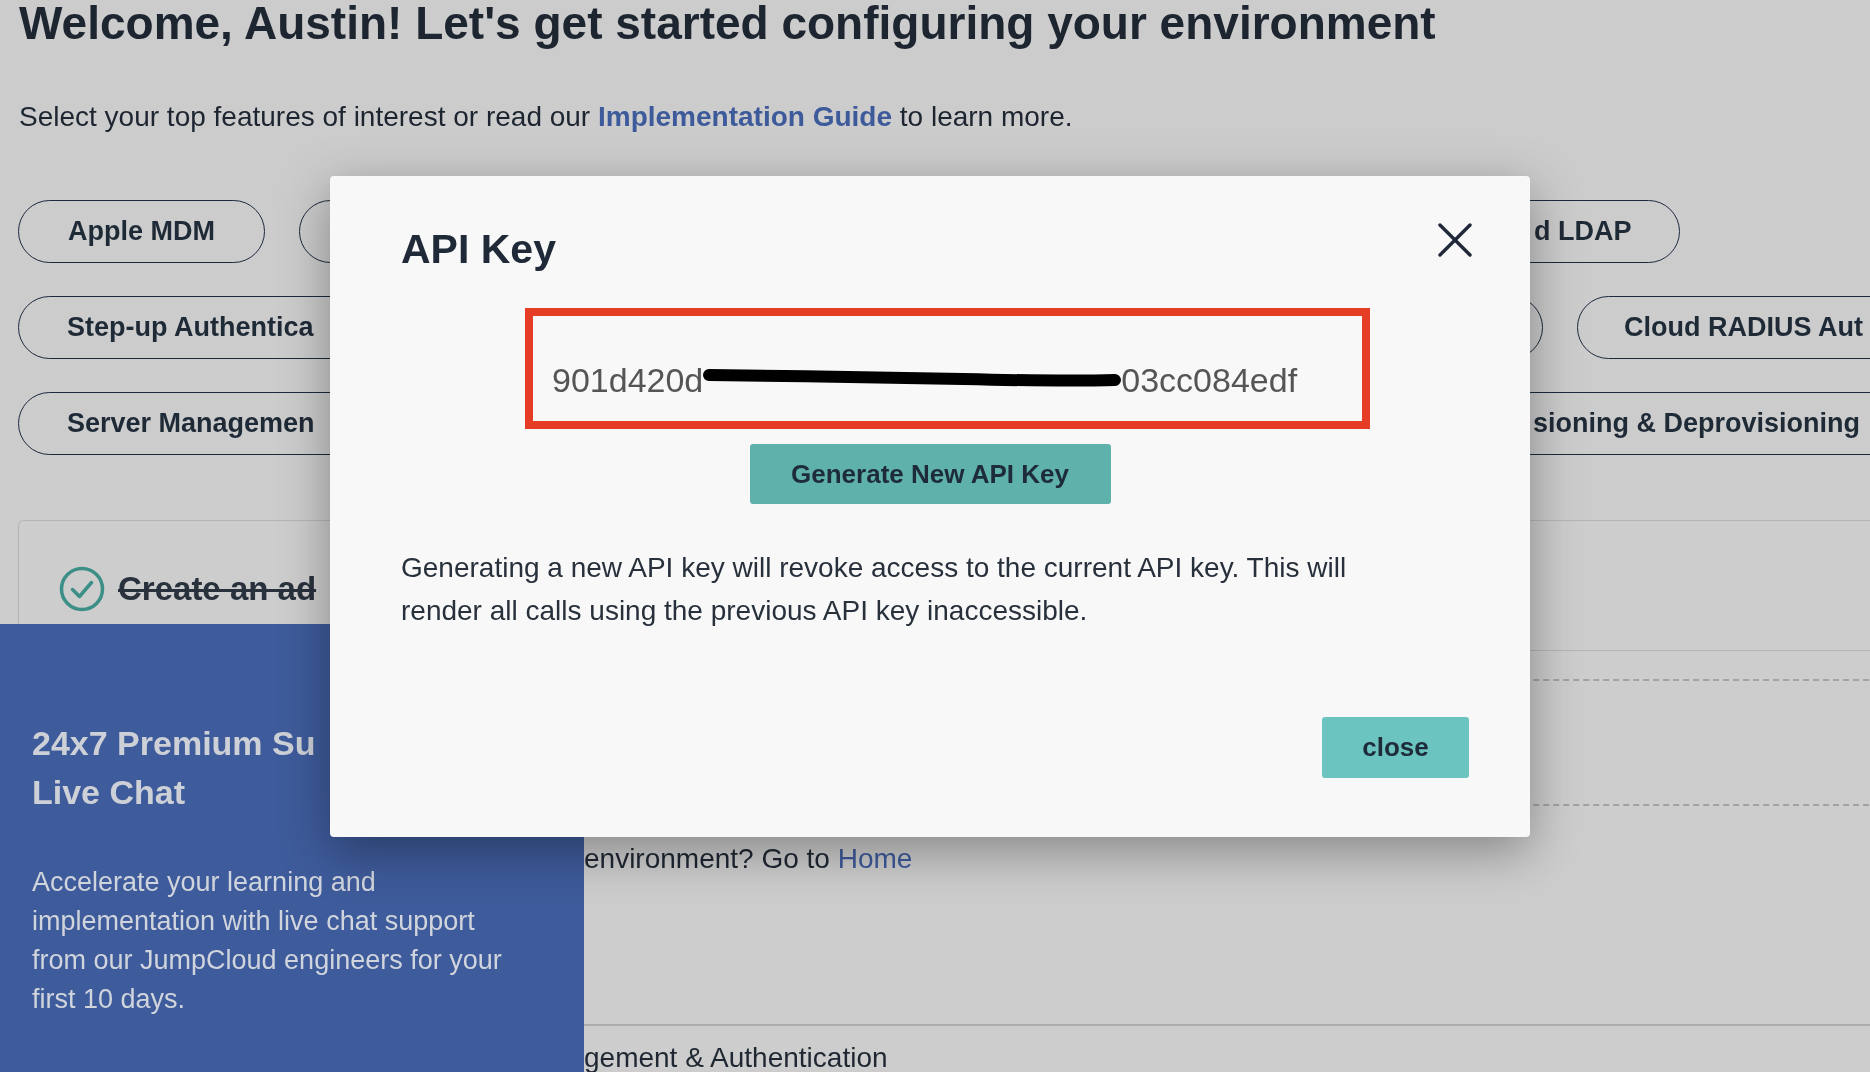 The height and width of the screenshot is (1072, 1870). I want to click on section-title: gement & Authentication, so click(736, 1058).